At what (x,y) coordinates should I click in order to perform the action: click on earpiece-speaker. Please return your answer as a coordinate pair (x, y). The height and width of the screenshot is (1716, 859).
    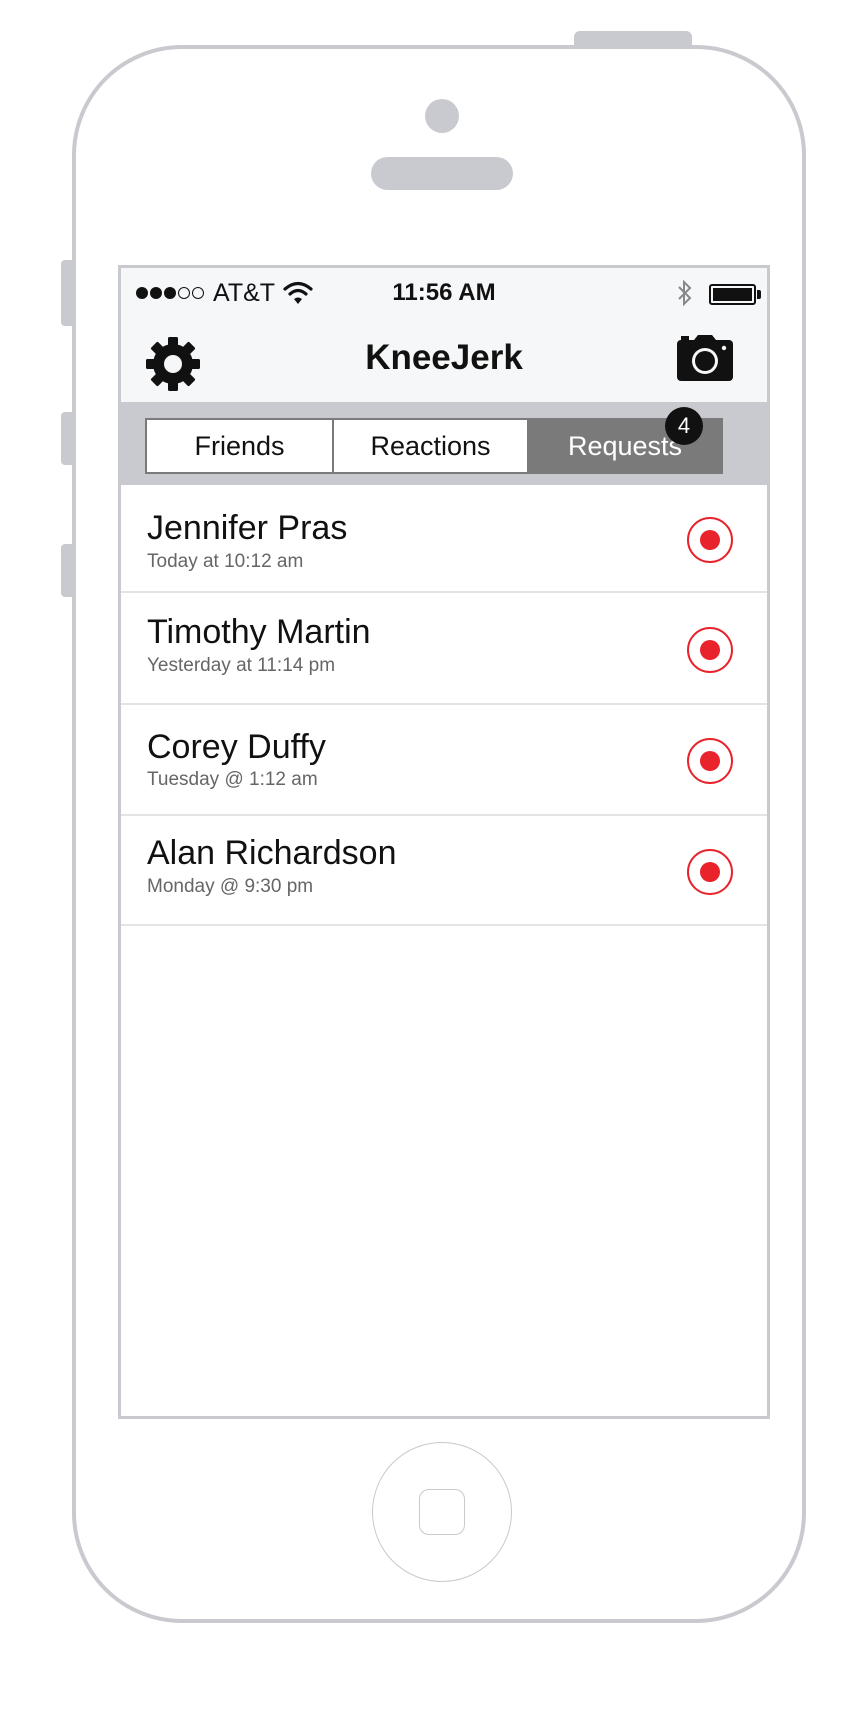
    Looking at the image, I should click on (442, 173).